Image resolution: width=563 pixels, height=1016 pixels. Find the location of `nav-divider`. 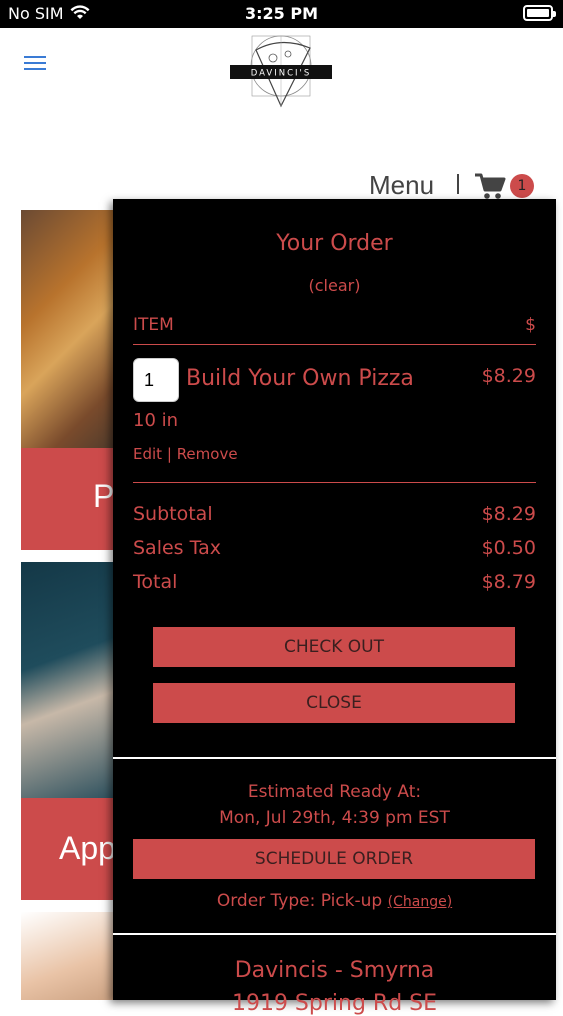

nav-divider is located at coordinates (458, 184).